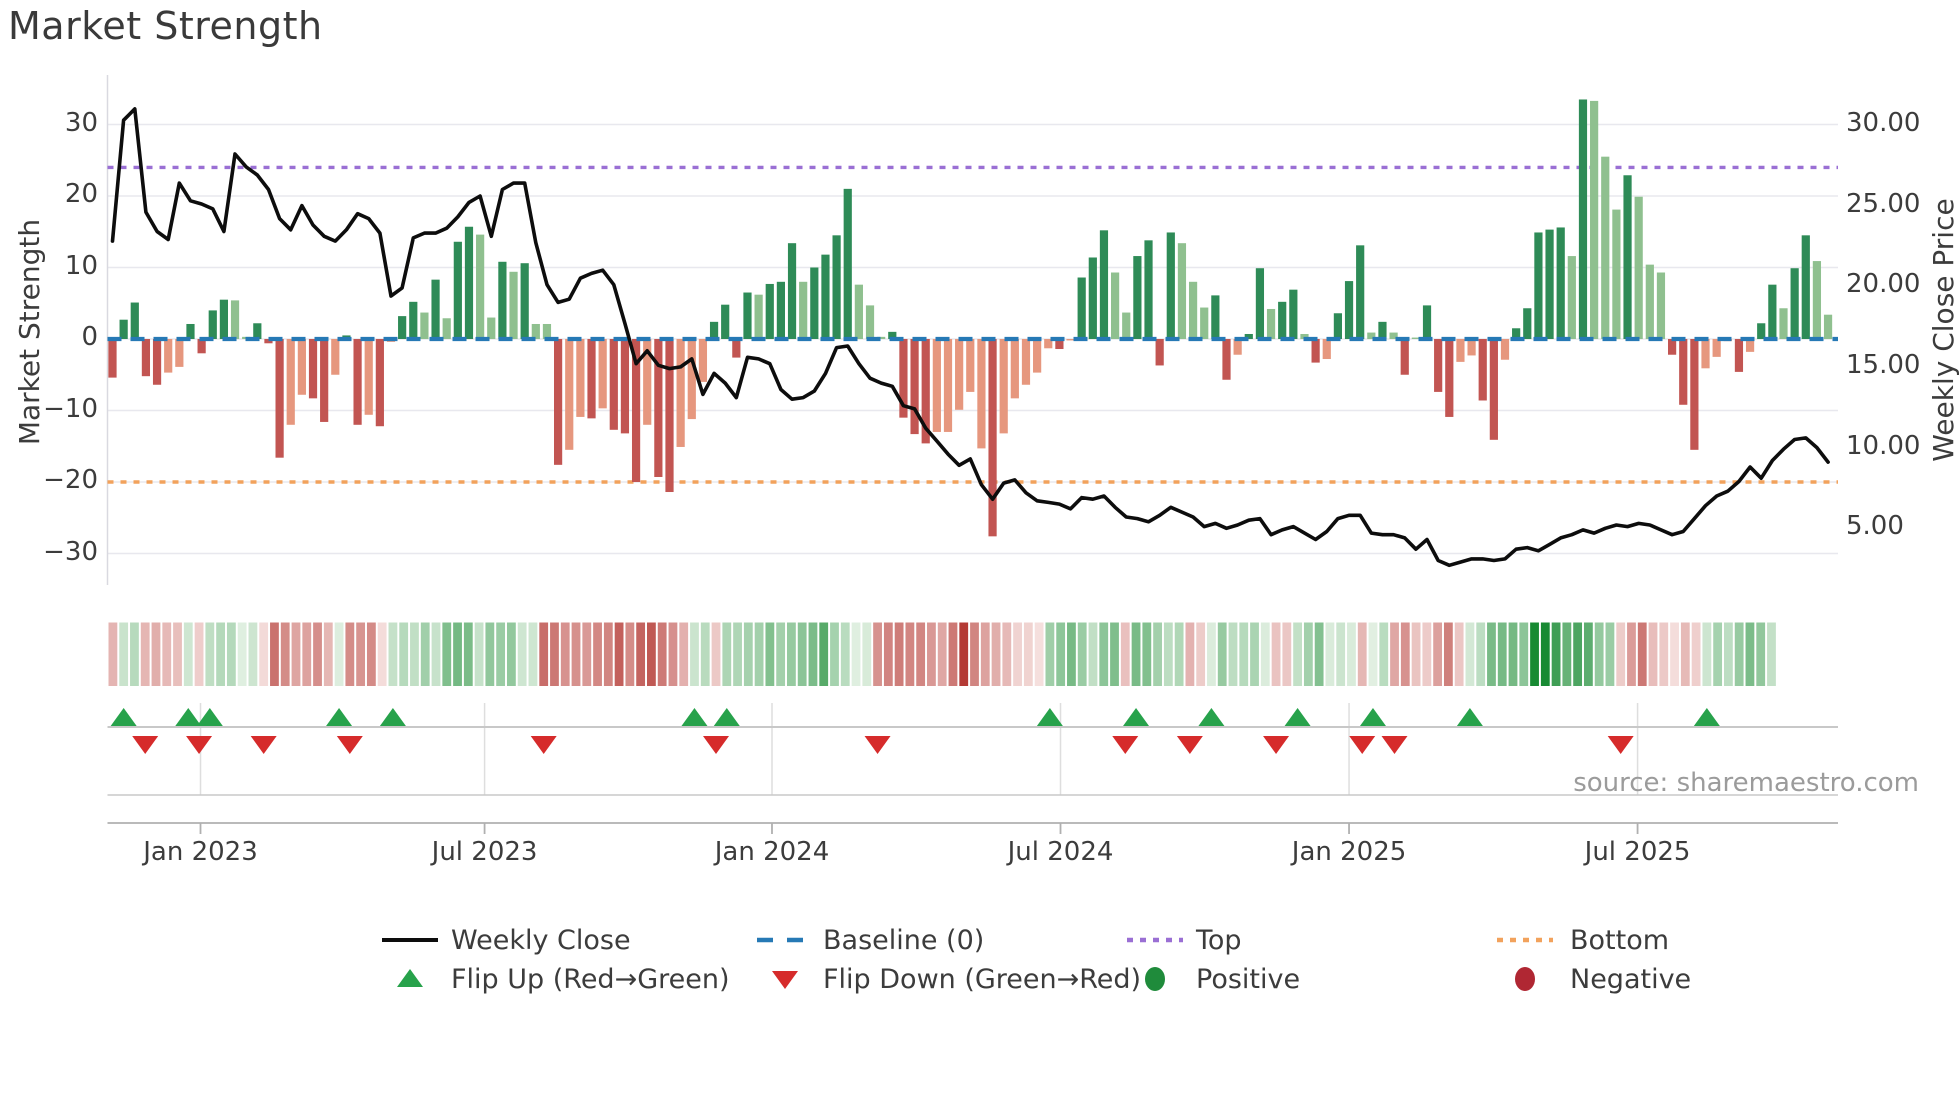 The height and width of the screenshot is (1102, 1960). Describe the element at coordinates (1637, 852) in the screenshot. I see `x-axis-tick-label: Jul 2025` at that location.